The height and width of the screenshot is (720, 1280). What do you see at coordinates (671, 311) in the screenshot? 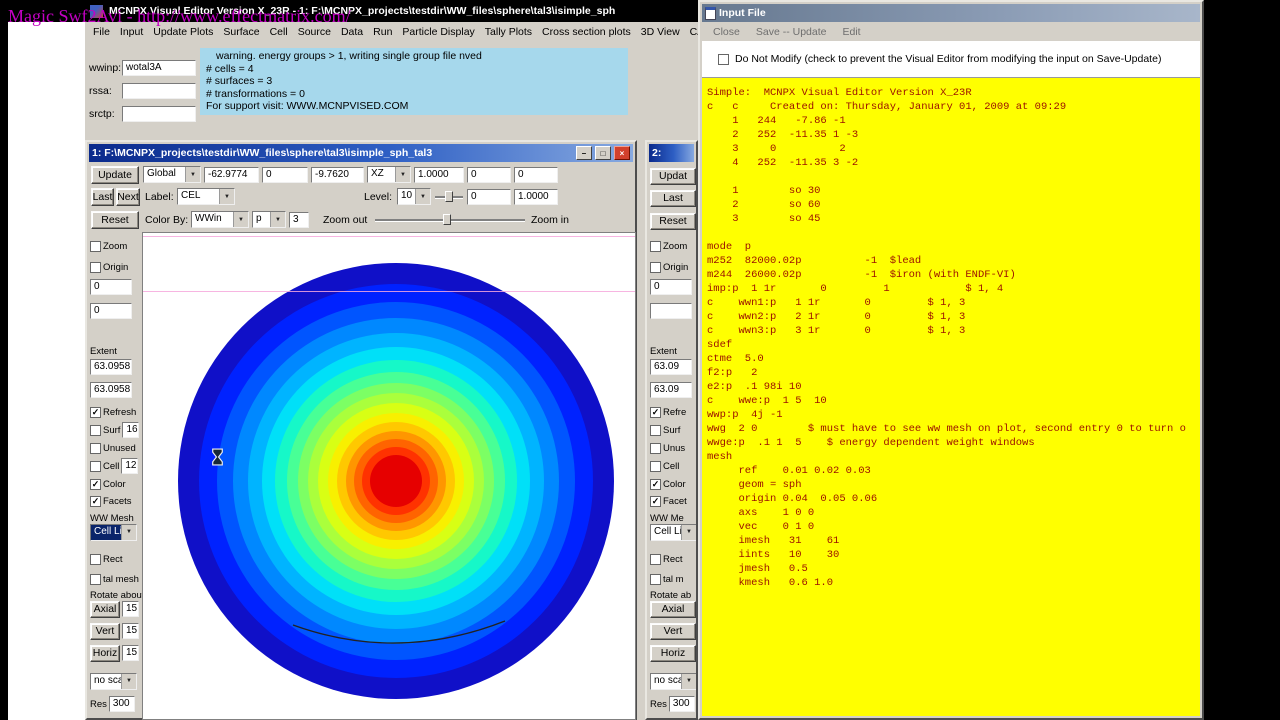
I see `pw2-value-field` at bounding box center [671, 311].